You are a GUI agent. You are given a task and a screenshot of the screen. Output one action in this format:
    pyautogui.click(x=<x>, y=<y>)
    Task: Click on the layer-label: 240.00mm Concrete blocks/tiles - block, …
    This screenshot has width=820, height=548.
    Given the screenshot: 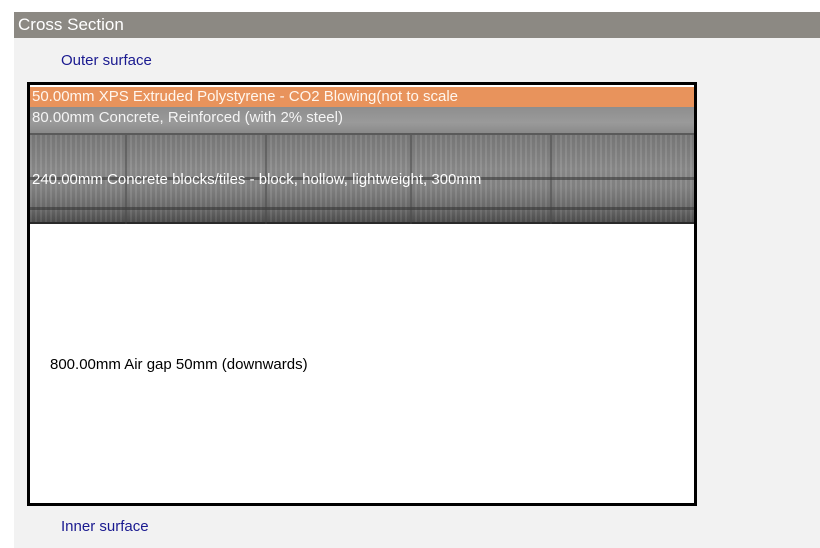 What is the action you would take?
    pyautogui.click(x=257, y=179)
    